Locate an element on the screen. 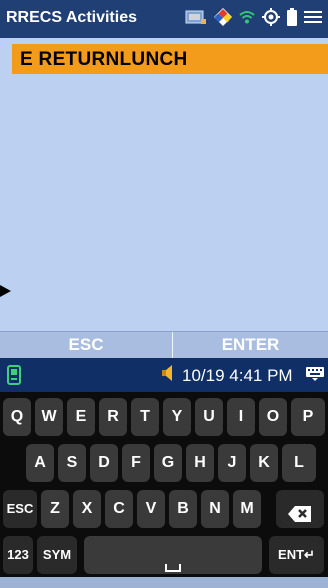  space-key is located at coordinates (173, 555).